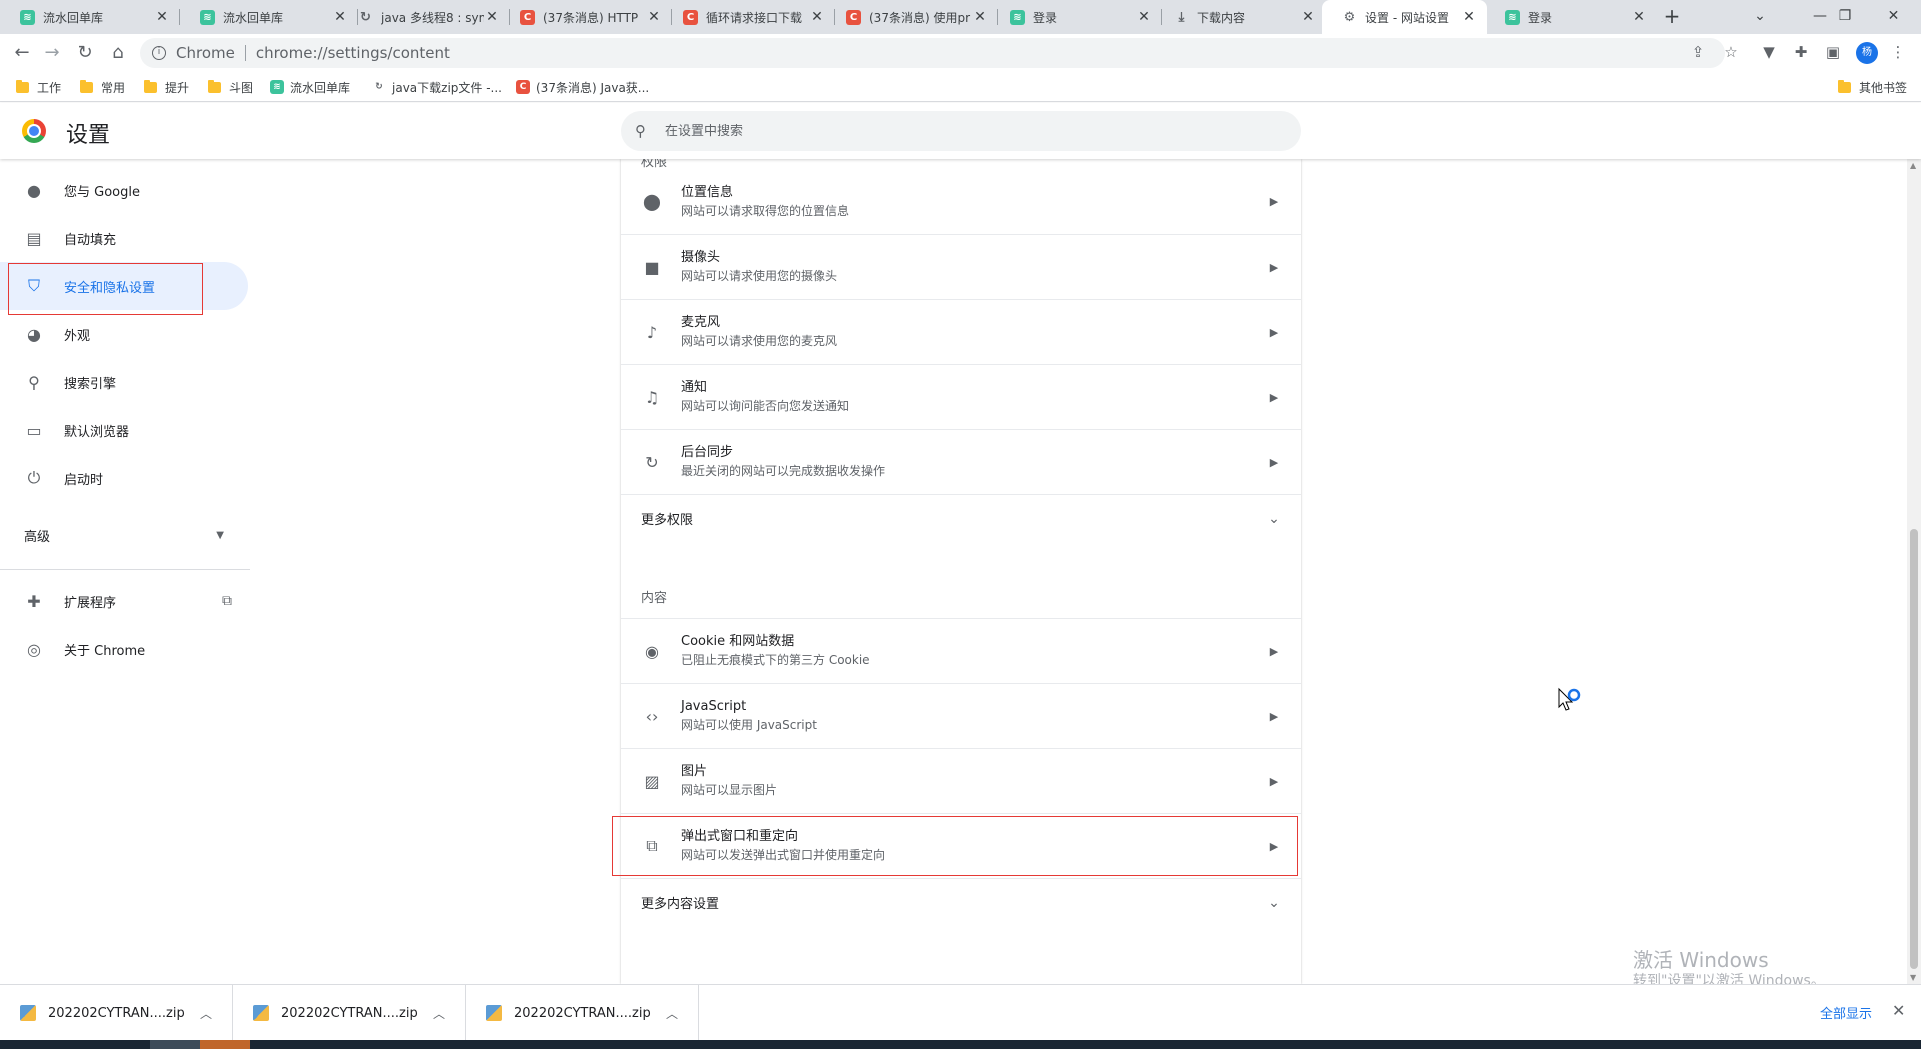  What do you see at coordinates (961, 396) in the screenshot?
I see `permission-row-notifications: ♫ 通知 网站可以询问能否向您发送通知 ▶` at bounding box center [961, 396].